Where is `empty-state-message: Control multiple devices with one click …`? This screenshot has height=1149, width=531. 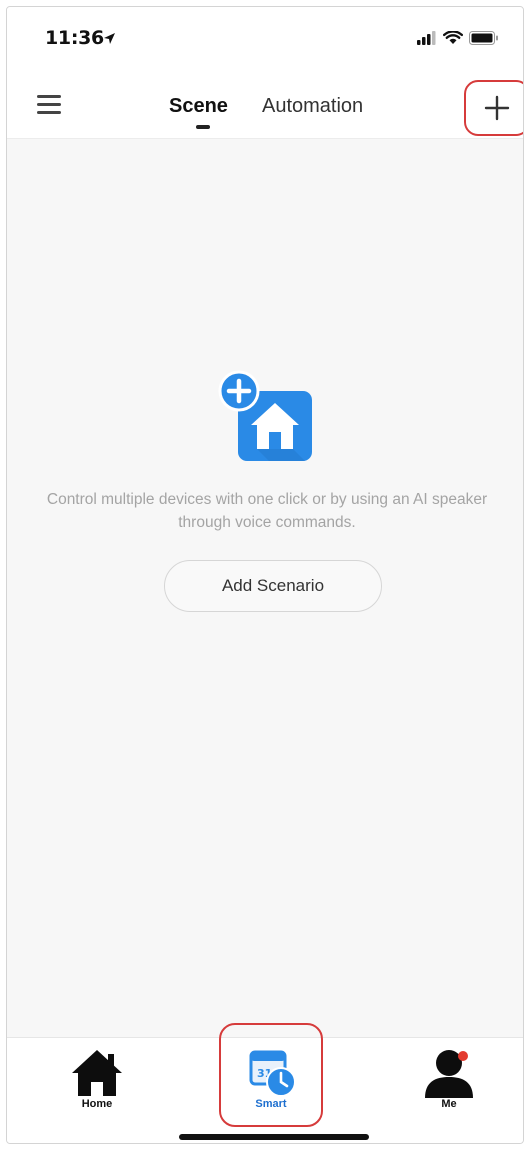 empty-state-message: Control multiple devices with one click … is located at coordinates (267, 511).